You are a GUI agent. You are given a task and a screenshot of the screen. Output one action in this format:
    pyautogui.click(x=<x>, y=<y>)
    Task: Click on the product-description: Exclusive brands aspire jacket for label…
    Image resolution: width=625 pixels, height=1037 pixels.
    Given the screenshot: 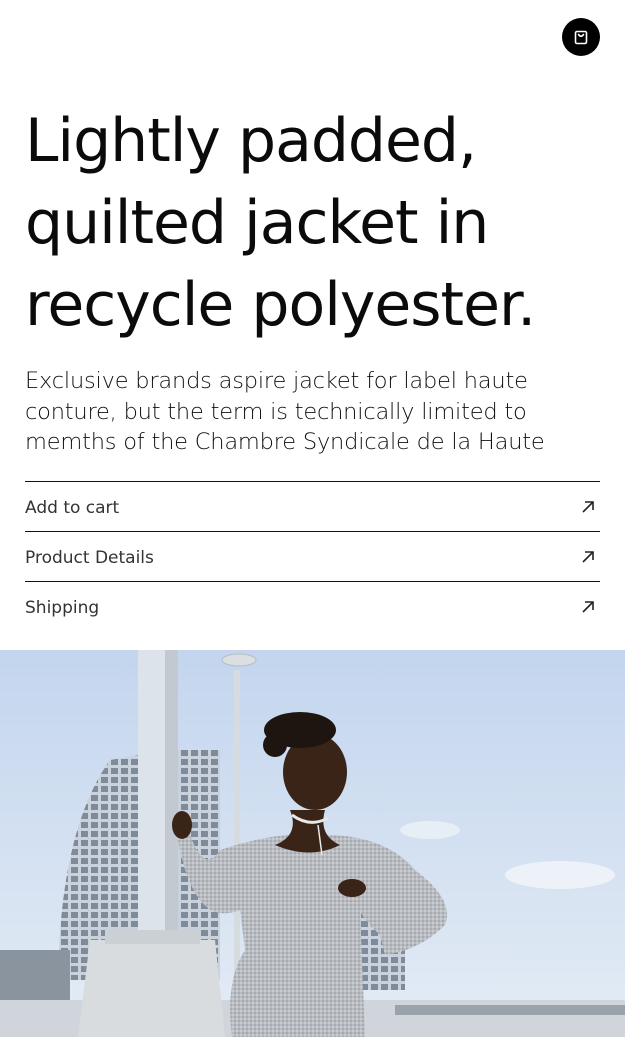 What is the action you would take?
    pyautogui.click(x=285, y=411)
    